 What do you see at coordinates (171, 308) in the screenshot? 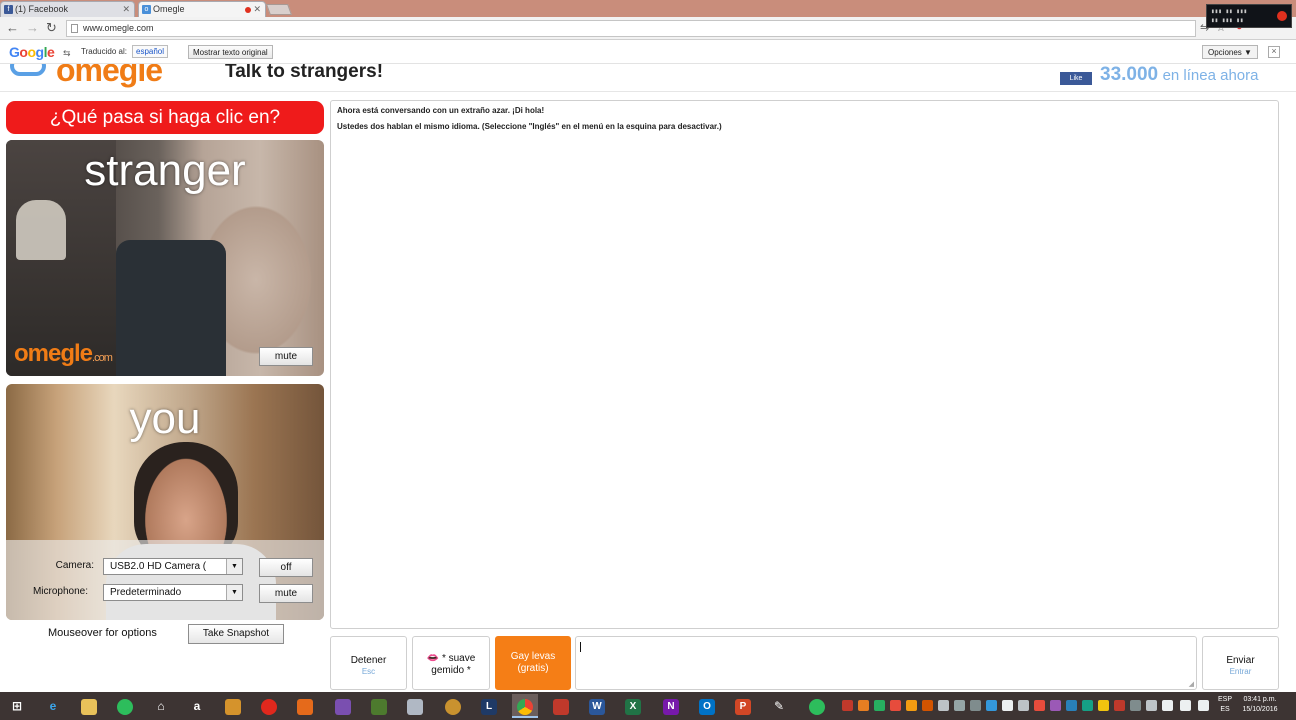
I see `video-background` at bounding box center [171, 308].